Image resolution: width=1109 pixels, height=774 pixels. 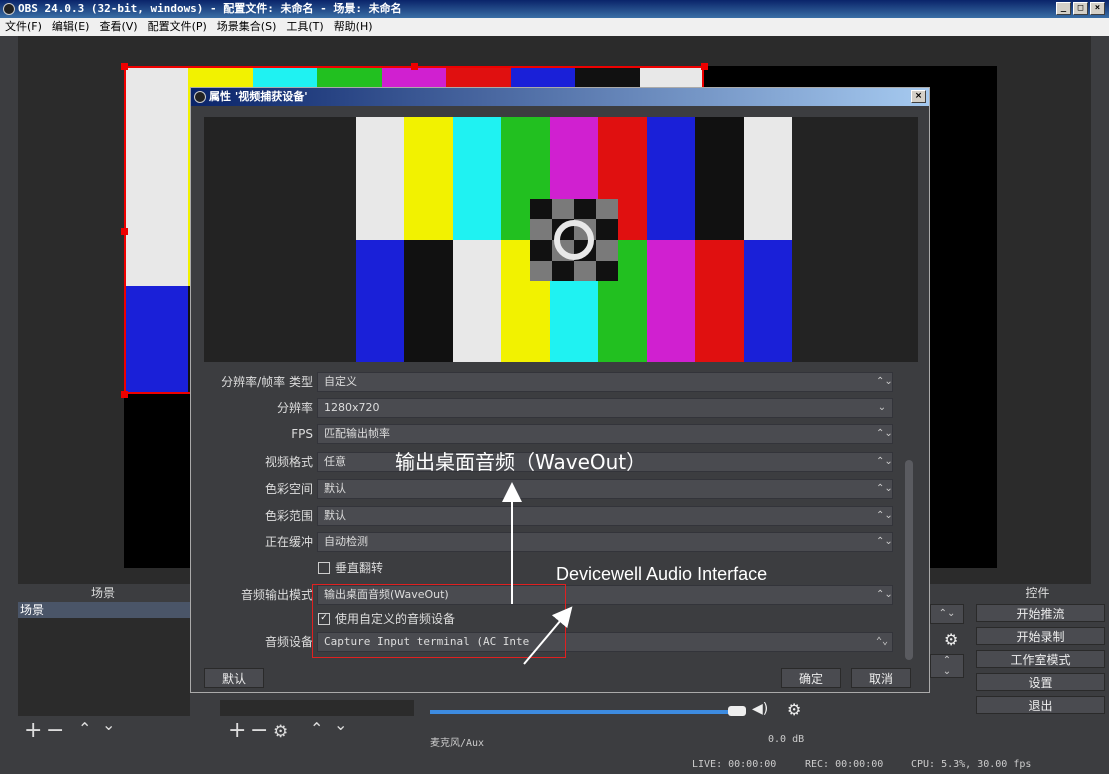 What do you see at coordinates (548, 635) in the screenshot?
I see `arrow-diagonal-icon` at bounding box center [548, 635].